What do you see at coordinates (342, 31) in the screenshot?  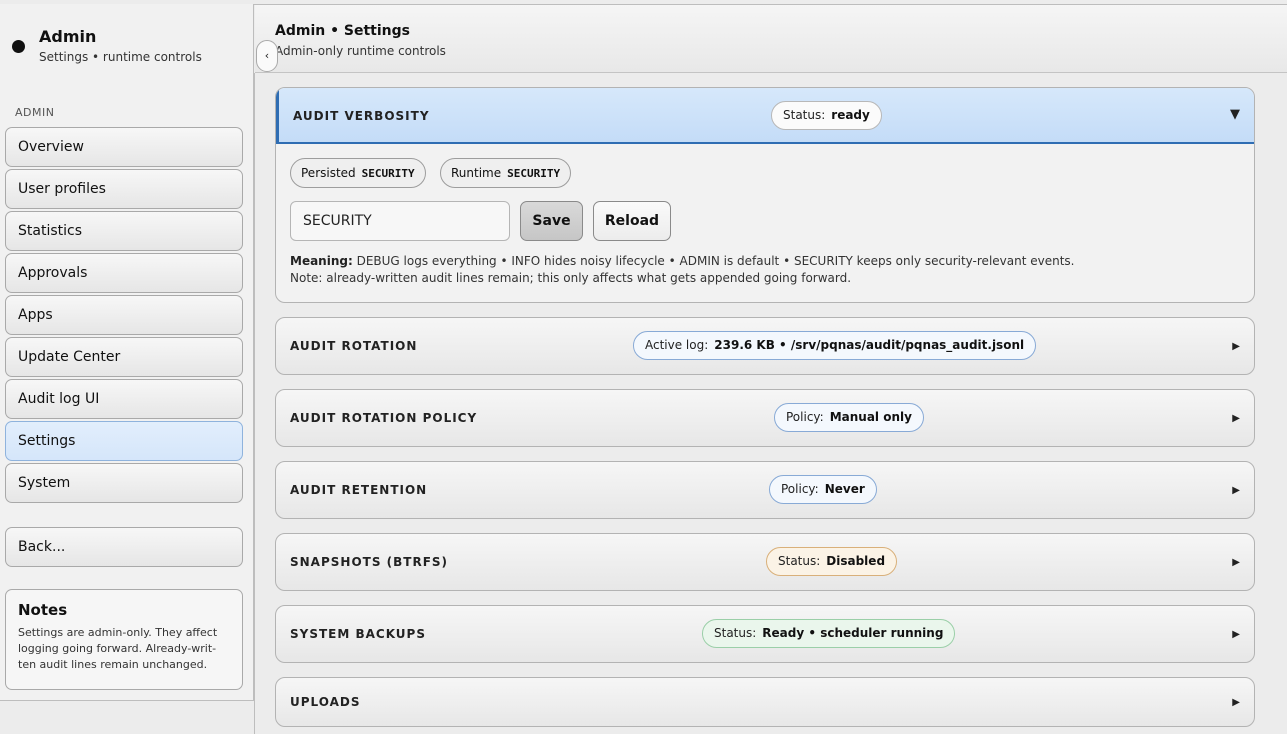 I see `page-title: Admin • Settings` at bounding box center [342, 31].